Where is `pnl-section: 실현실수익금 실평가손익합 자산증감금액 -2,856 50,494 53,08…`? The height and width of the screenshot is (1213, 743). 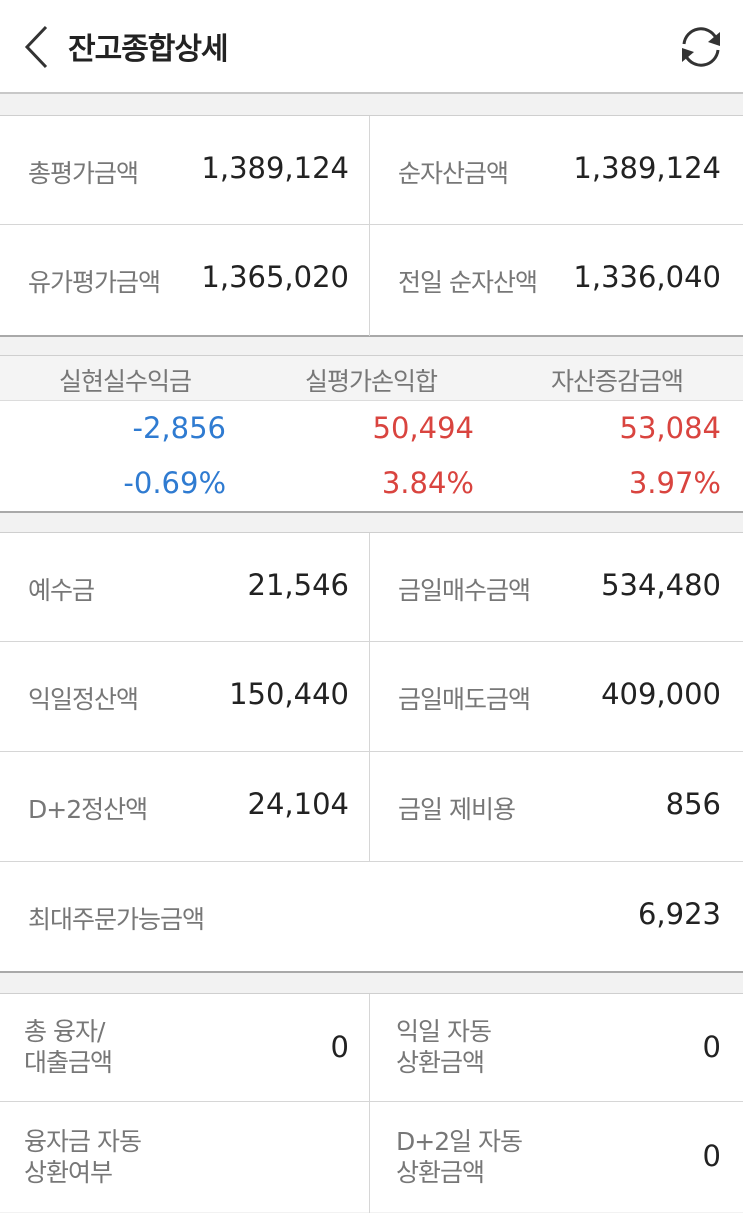
pnl-section: 실현실수익금 실평가손익합 자산증감금액 -2,856 50,494 53,08… is located at coordinates (371, 434).